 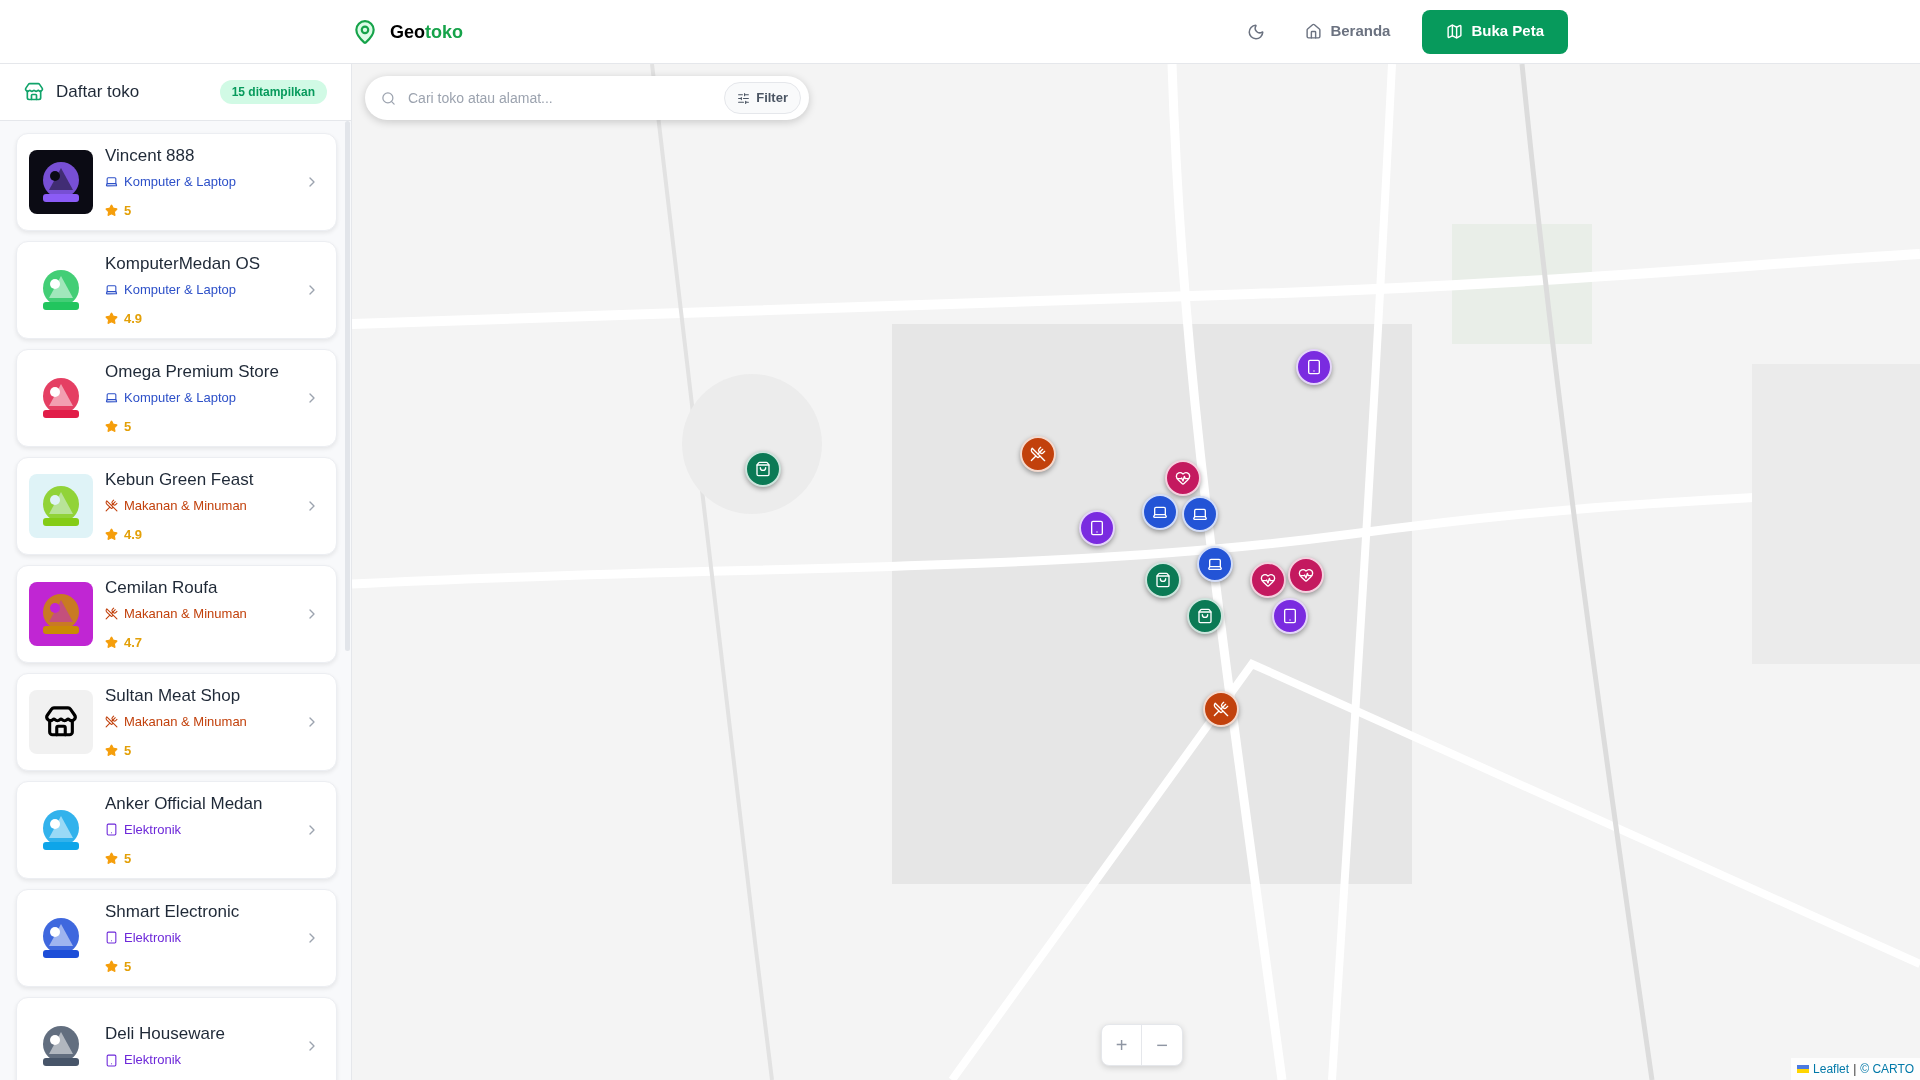 What do you see at coordinates (183, 263) in the screenshot?
I see `store-name: KomputerMedan OS` at bounding box center [183, 263].